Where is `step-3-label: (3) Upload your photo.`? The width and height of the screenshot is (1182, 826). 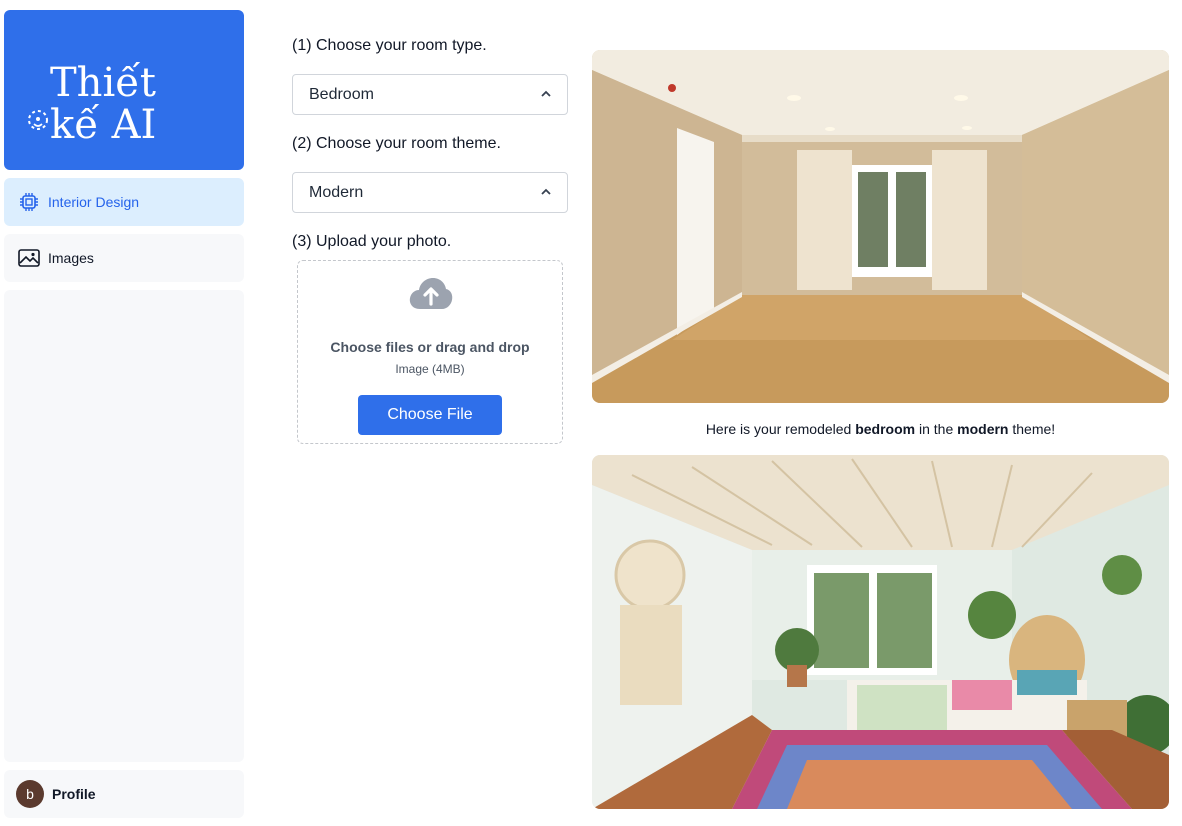
step-3-label: (3) Upload your photo. is located at coordinates (372, 241).